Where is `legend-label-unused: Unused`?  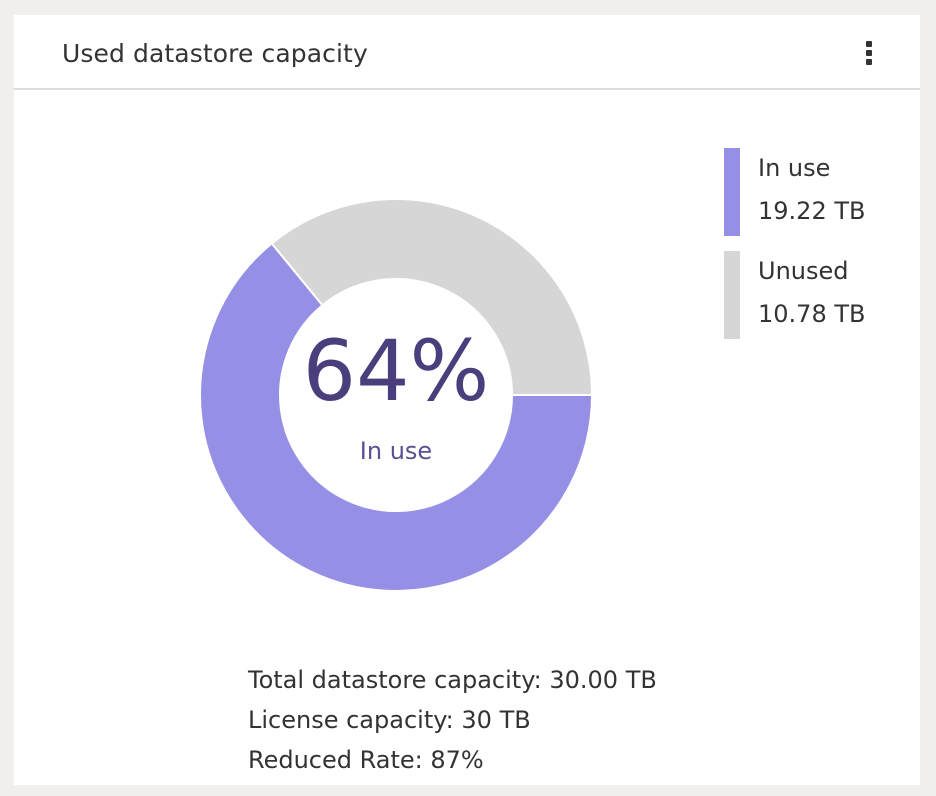 legend-label-unused: Unused is located at coordinates (803, 271).